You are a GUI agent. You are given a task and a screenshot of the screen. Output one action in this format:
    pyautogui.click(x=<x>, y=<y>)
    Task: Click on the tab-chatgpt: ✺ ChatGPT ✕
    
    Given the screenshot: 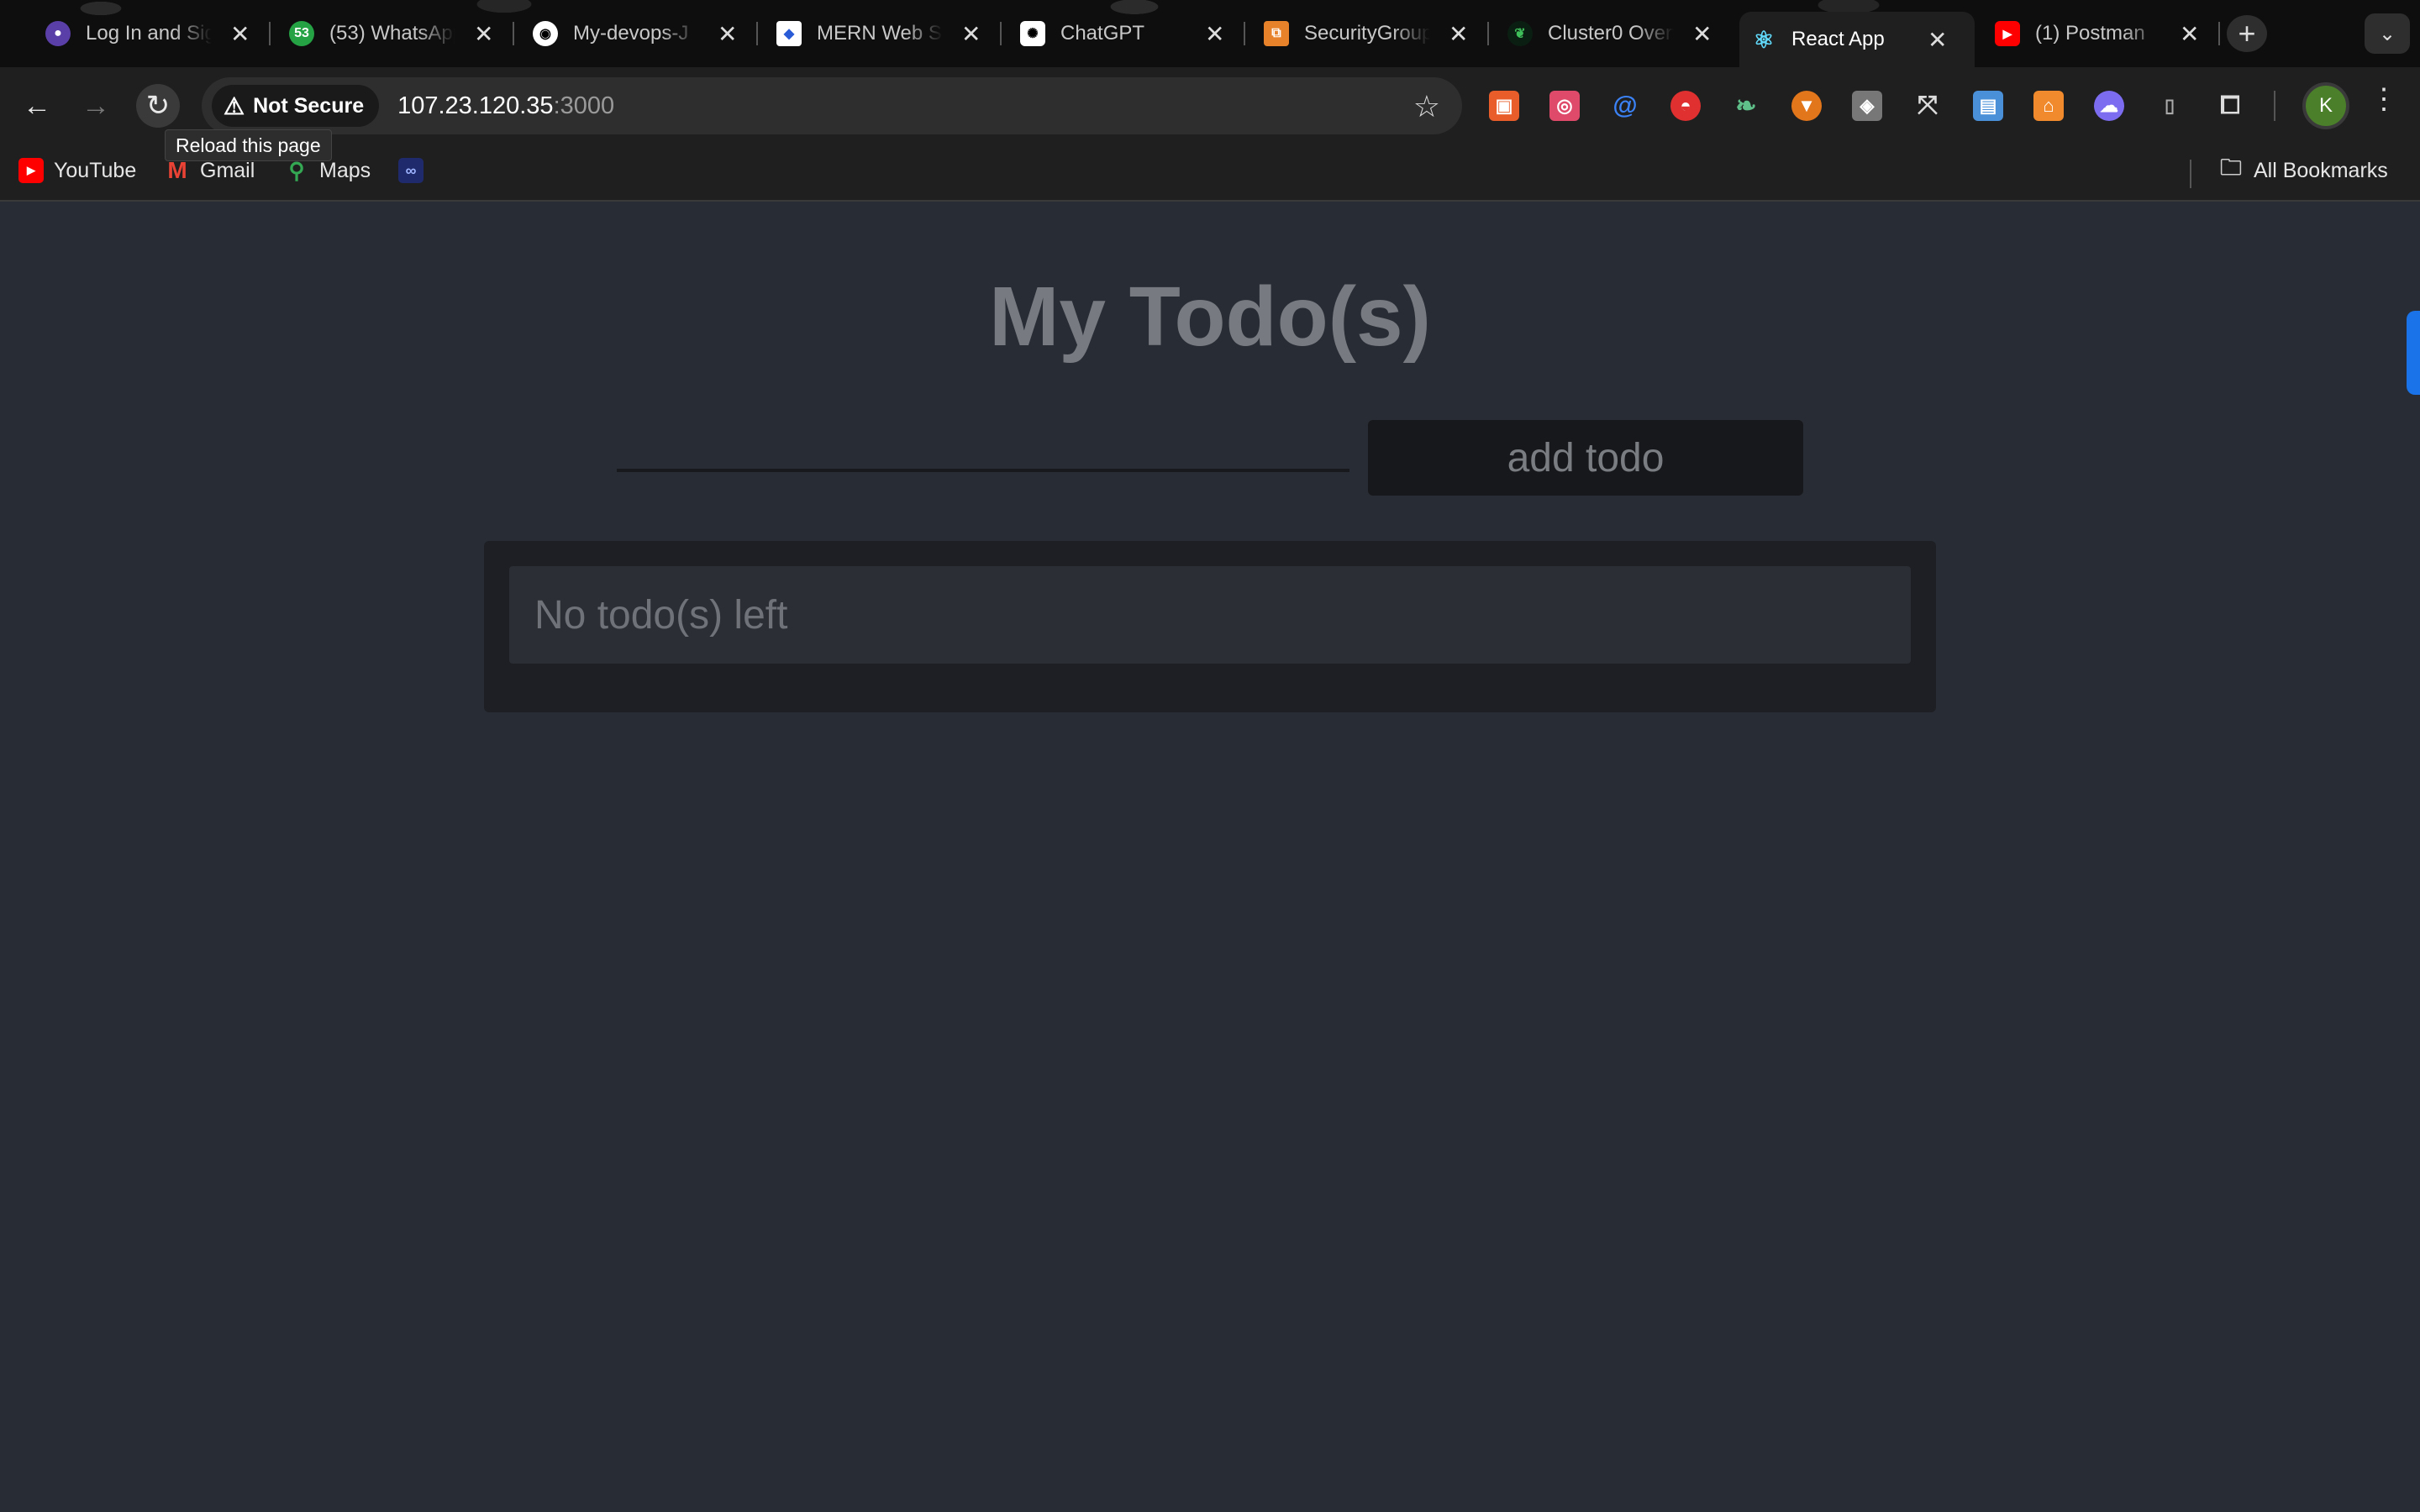 What is the action you would take?
    pyautogui.click(x=1122, y=33)
    